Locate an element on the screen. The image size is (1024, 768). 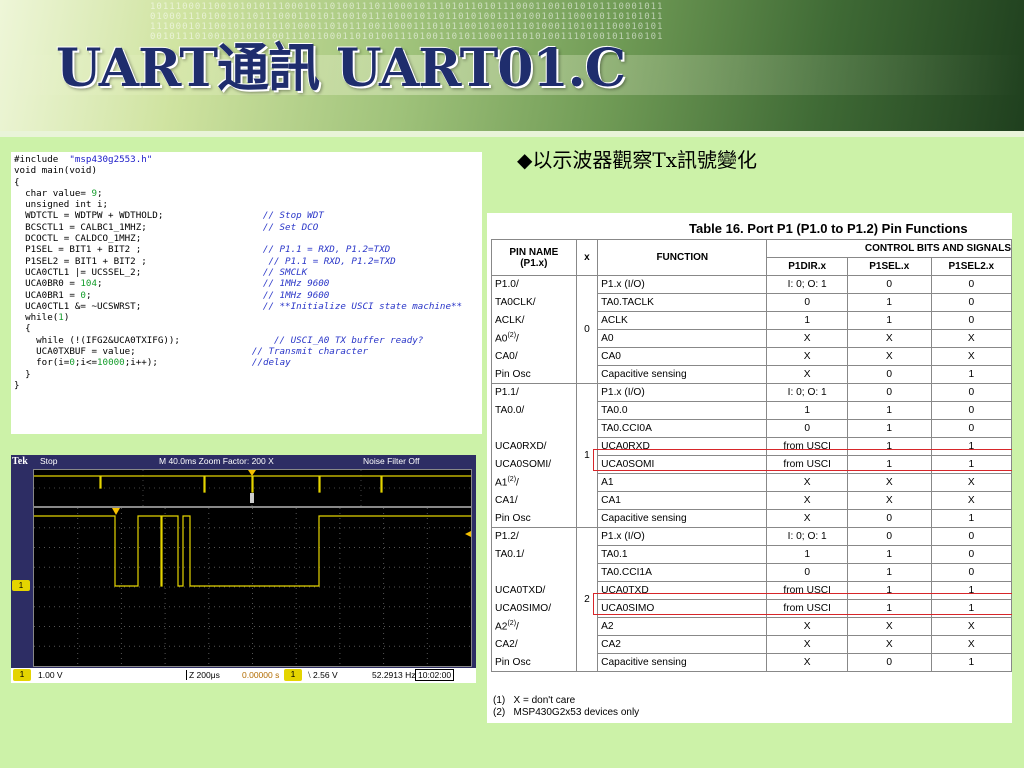
code-token: BCSCTL1 = CALBC1_1MHZ; is located at coordinates (138, 227).